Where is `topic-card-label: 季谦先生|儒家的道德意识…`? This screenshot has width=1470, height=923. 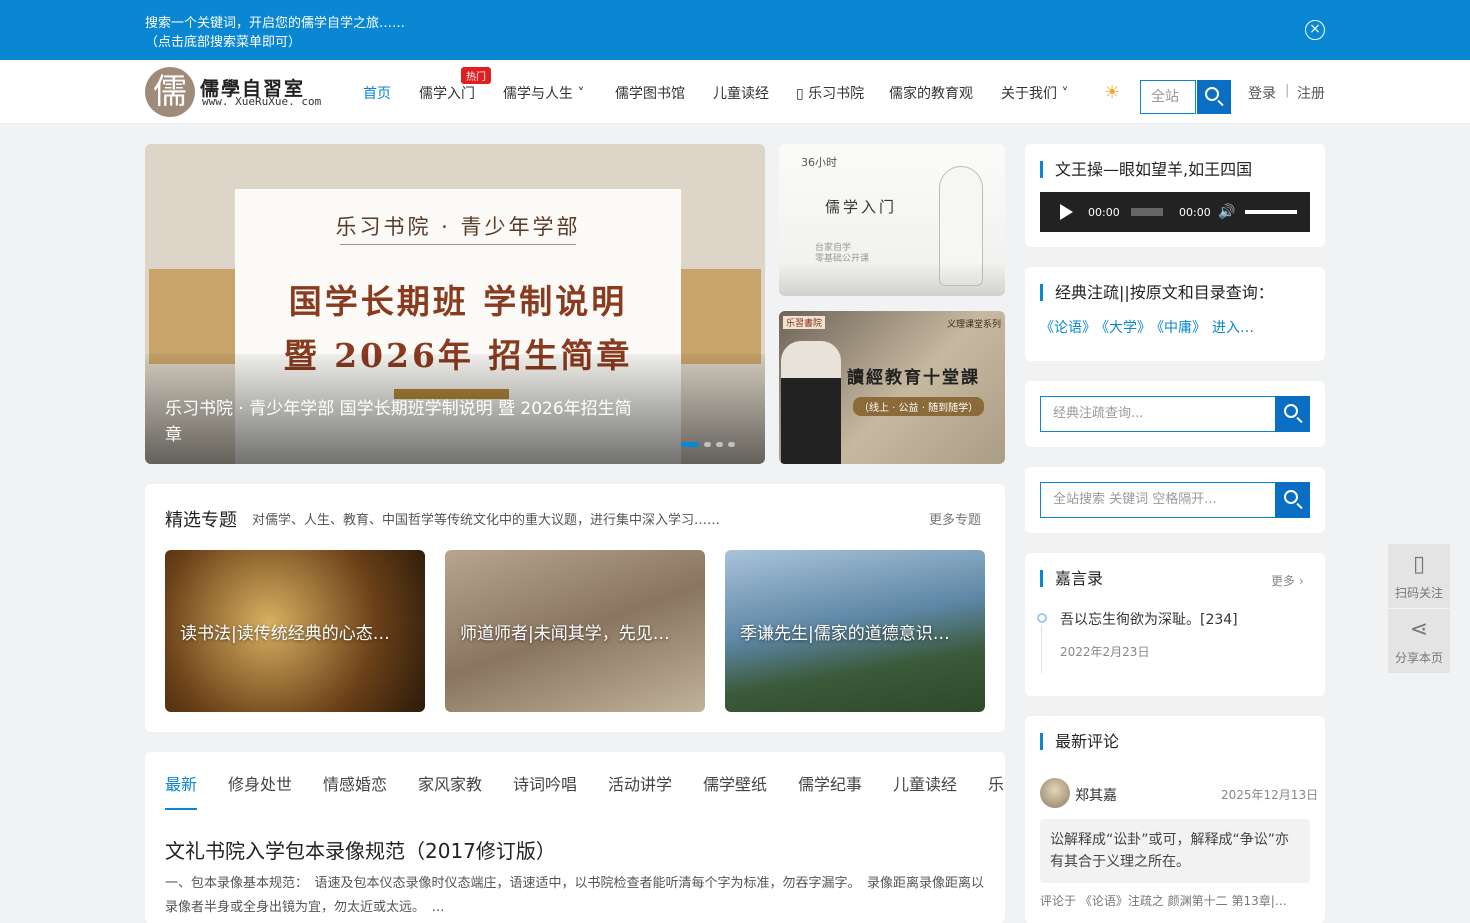 topic-card-label: 季谦先生|儒家的道德意识… is located at coordinates (845, 634).